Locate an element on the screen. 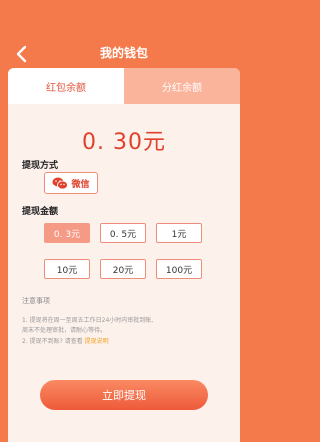  wechat-icon is located at coordinates (60, 183).